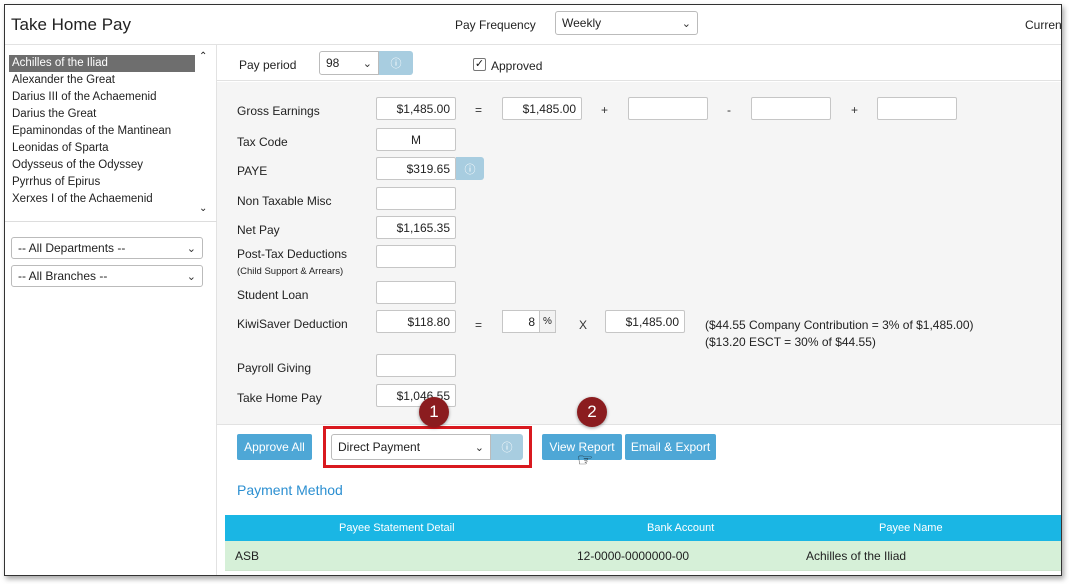 This screenshot has height=584, width=1069. I want to click on kiwisaver-percent-field: 8 %, so click(529, 321).